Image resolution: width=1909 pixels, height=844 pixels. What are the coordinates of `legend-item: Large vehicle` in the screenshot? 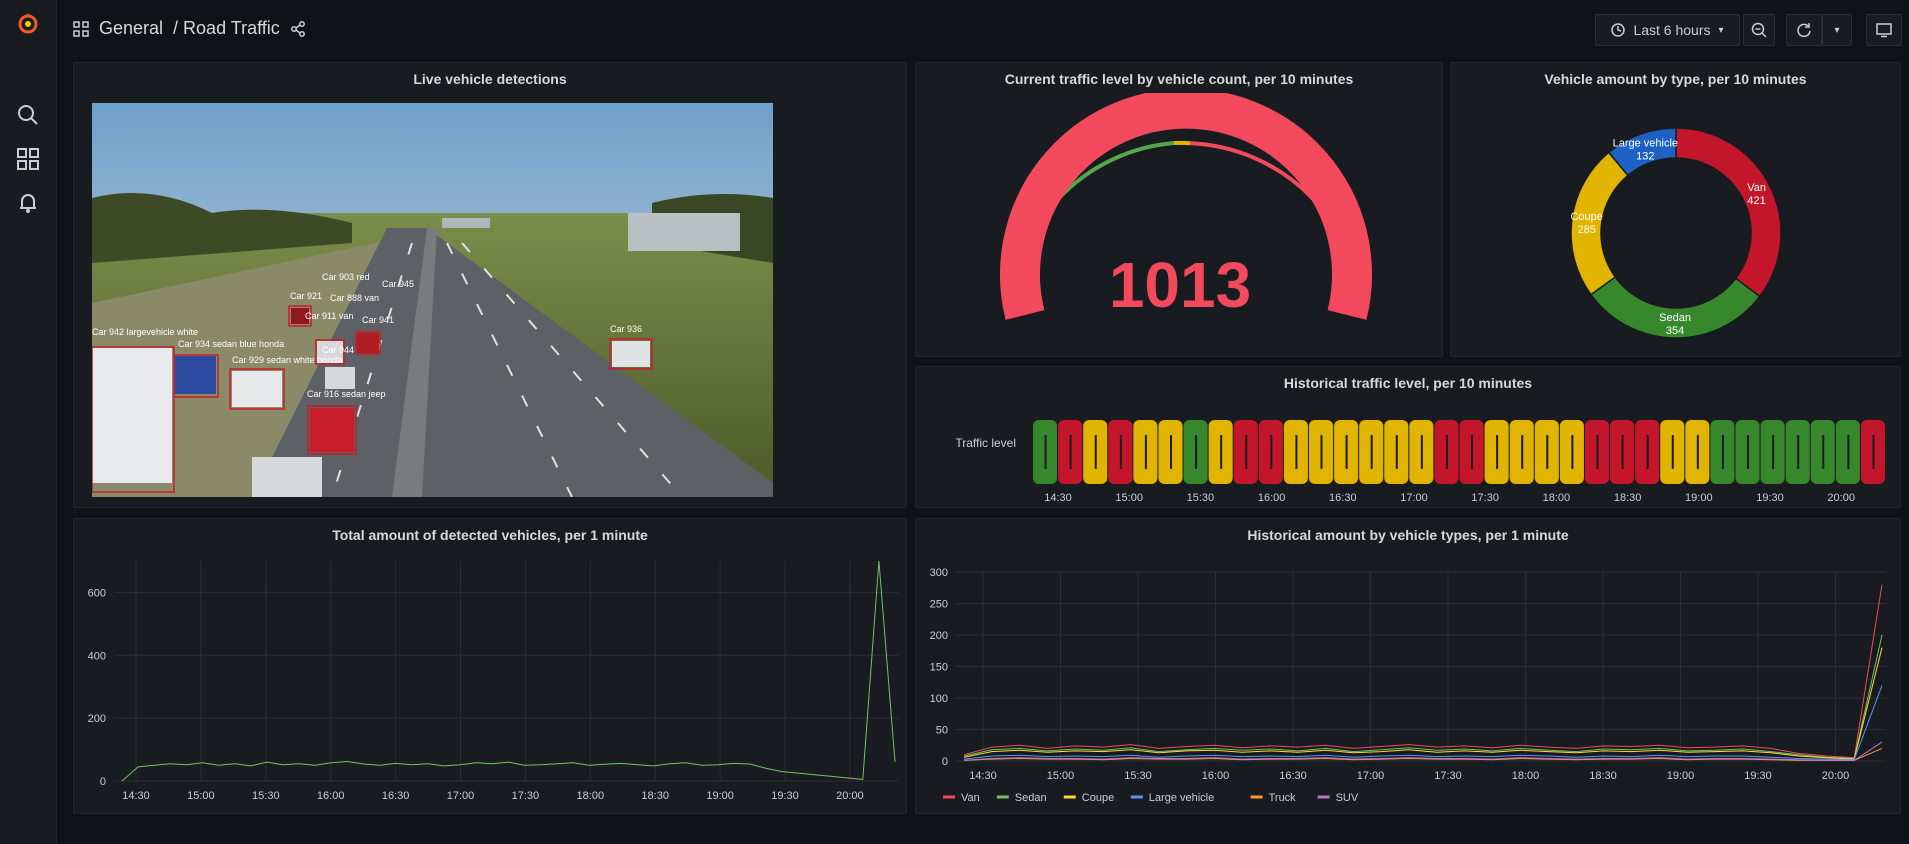 It's located at (1181, 798).